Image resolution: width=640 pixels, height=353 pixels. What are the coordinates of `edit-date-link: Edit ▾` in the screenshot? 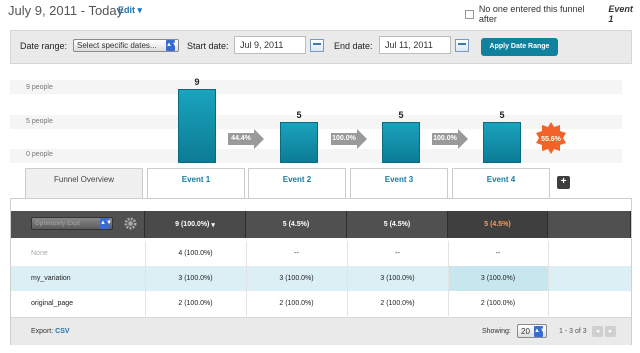 It's located at (130, 10).